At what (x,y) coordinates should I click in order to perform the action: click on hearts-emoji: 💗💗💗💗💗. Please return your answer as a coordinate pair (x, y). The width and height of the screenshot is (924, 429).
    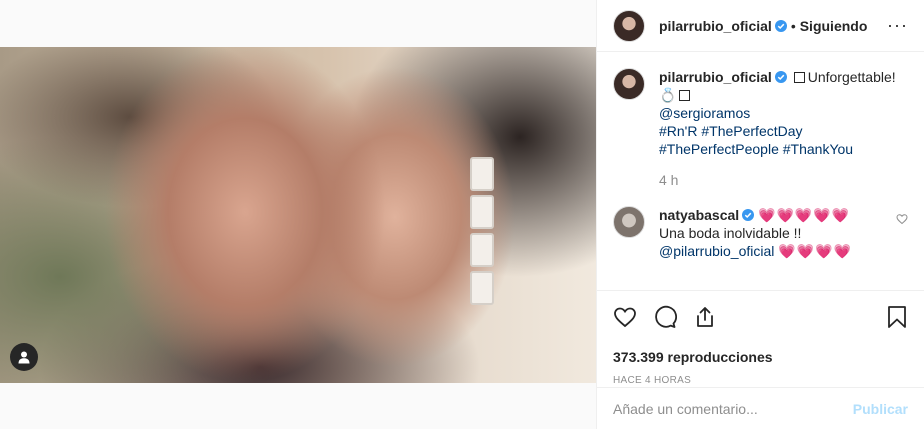
    Looking at the image, I should click on (804, 215).